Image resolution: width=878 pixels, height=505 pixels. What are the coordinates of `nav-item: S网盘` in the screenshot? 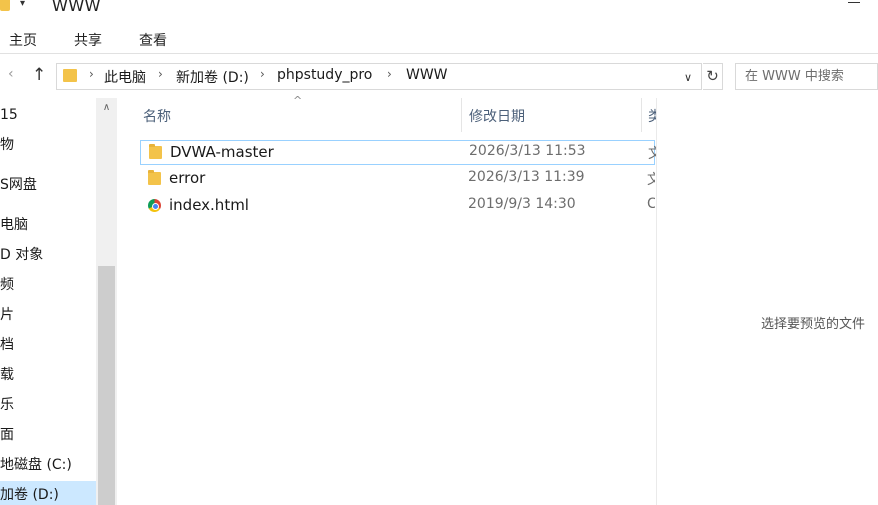 It's located at (48, 185).